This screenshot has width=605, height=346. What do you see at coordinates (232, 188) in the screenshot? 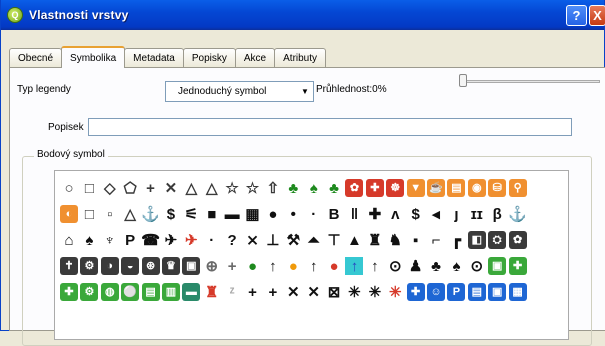
I see `star-outline-icon: ☆` at bounding box center [232, 188].